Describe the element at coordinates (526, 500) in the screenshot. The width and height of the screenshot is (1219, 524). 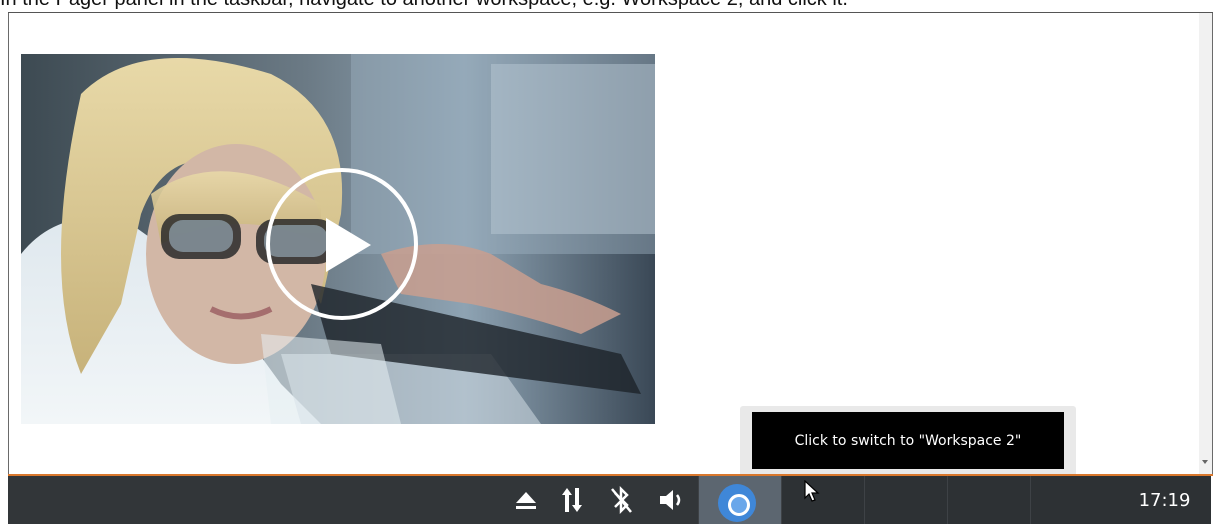
I see `eject-icon` at that location.